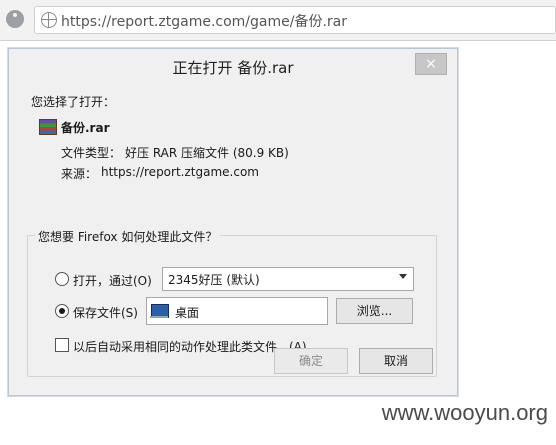 Image resolution: width=556 pixels, height=445 pixels. Describe the element at coordinates (237, 311) in the screenshot. I see `save-location-field: 桌面` at that location.